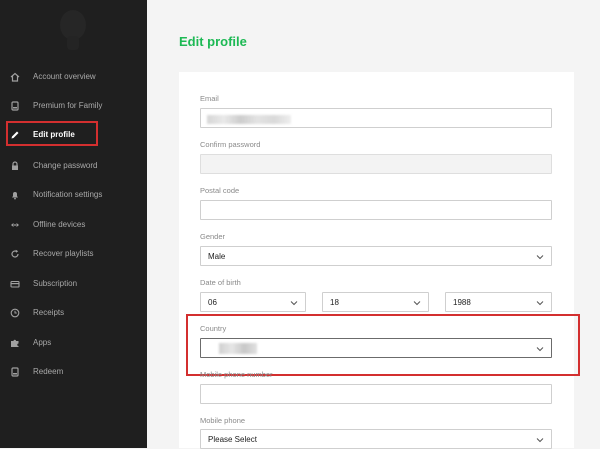  I want to click on card-icon, so click(14, 283).